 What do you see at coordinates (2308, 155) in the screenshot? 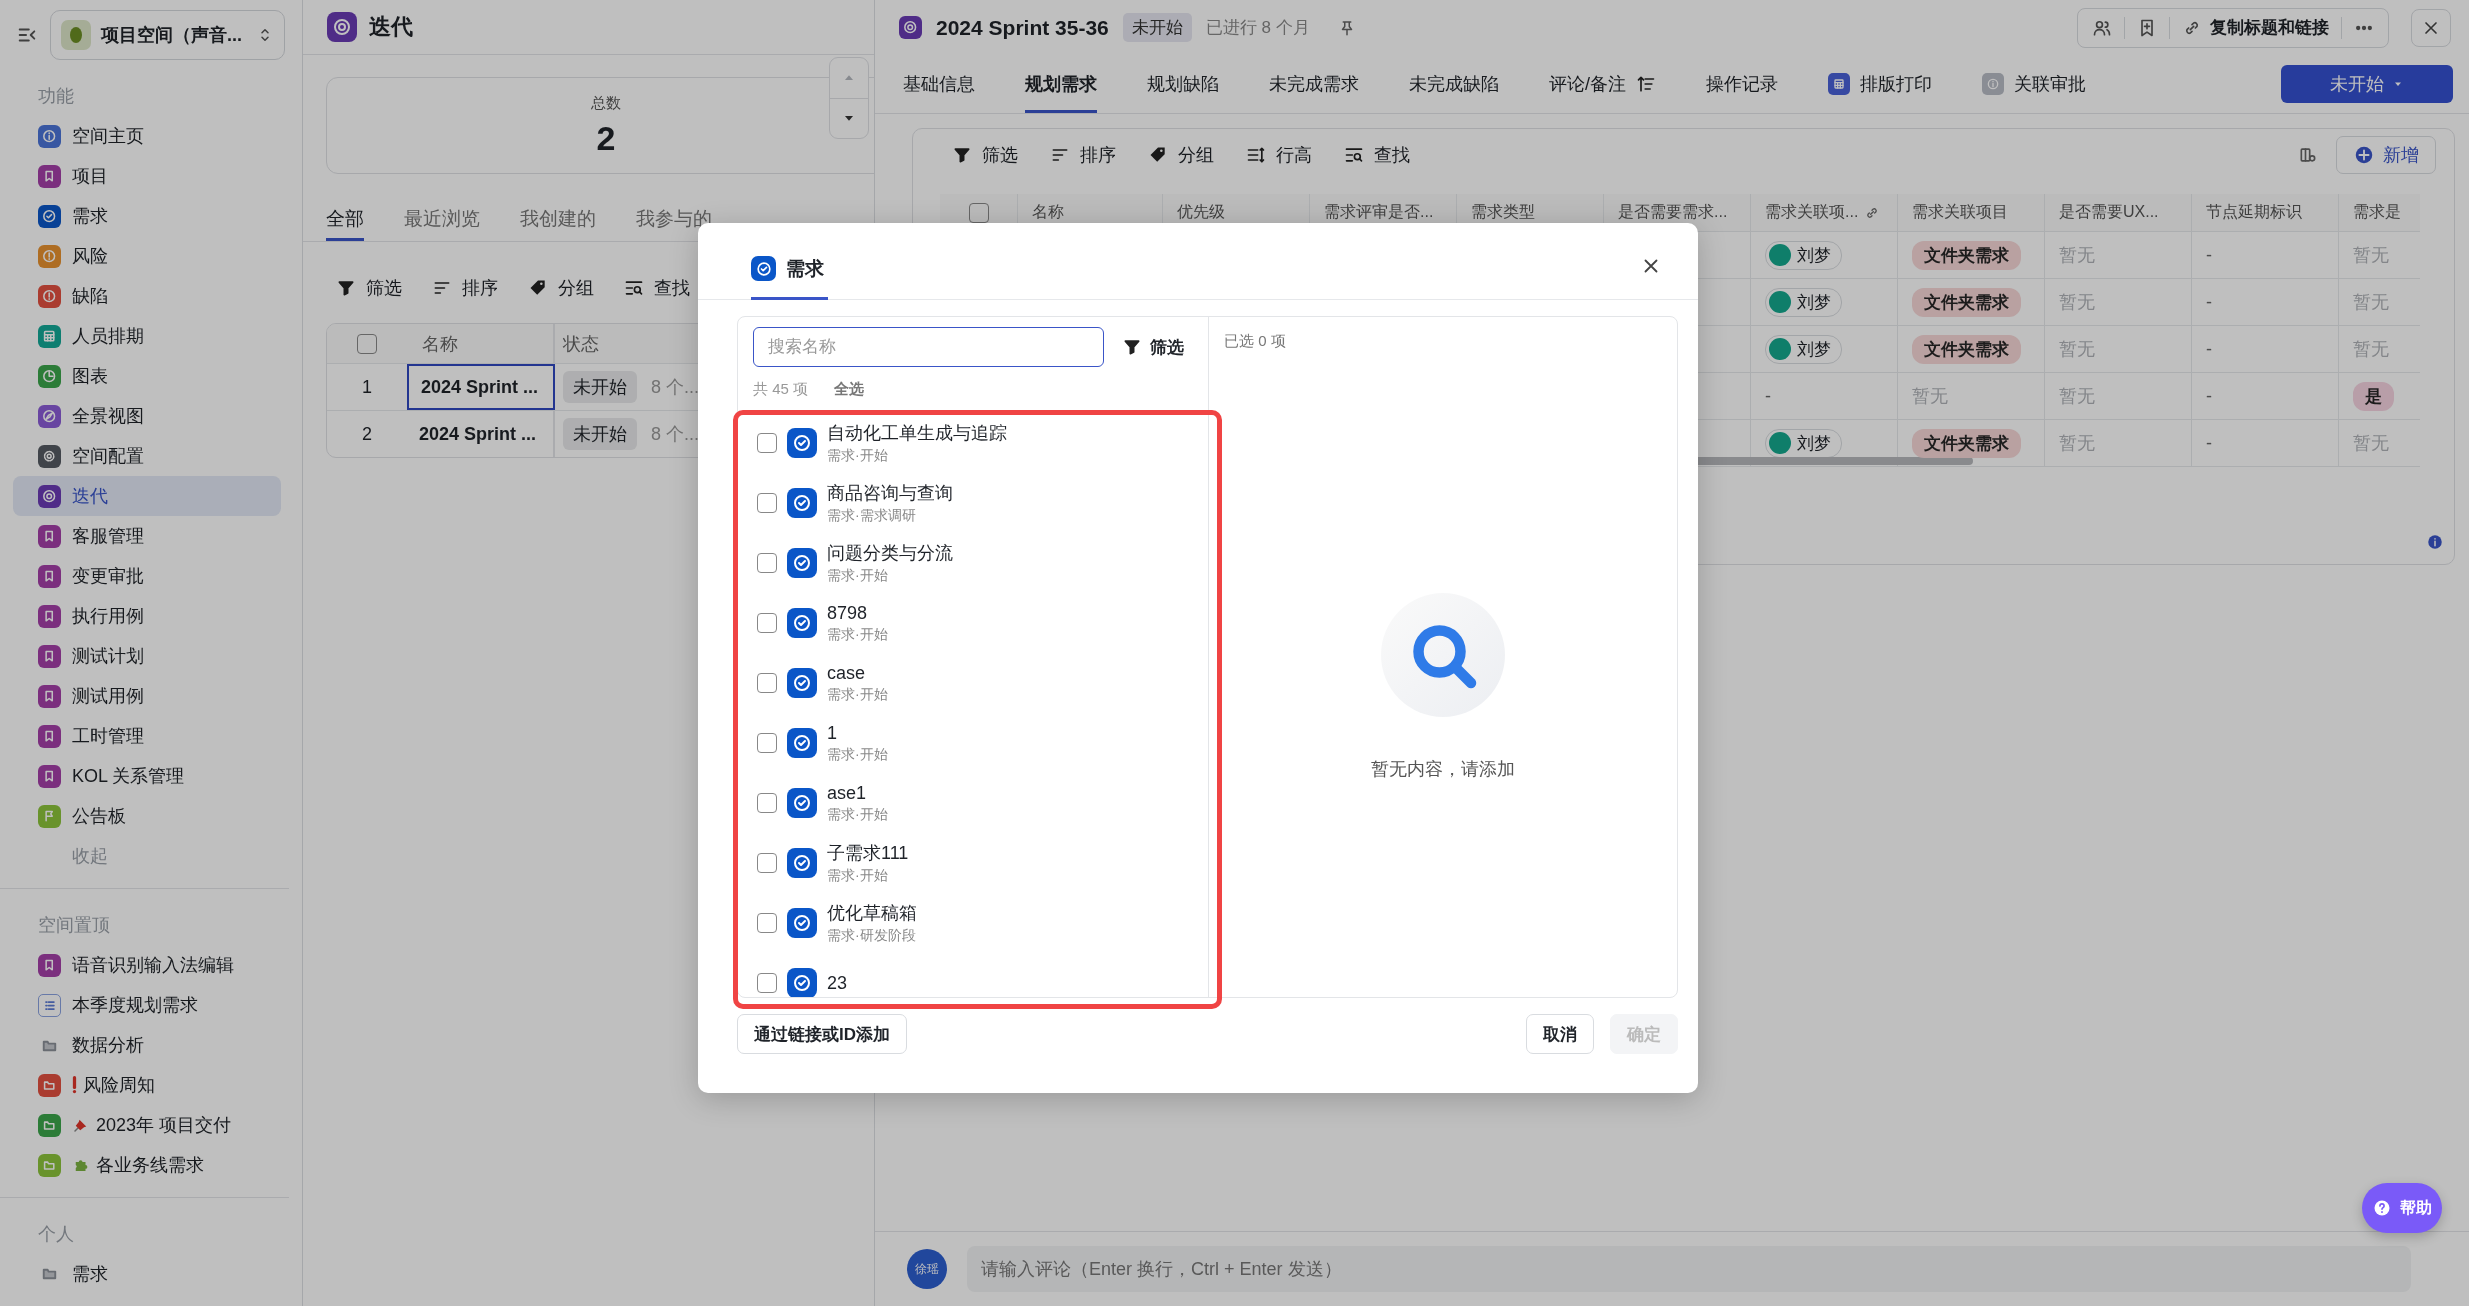
I see `column-settings-icon` at bounding box center [2308, 155].